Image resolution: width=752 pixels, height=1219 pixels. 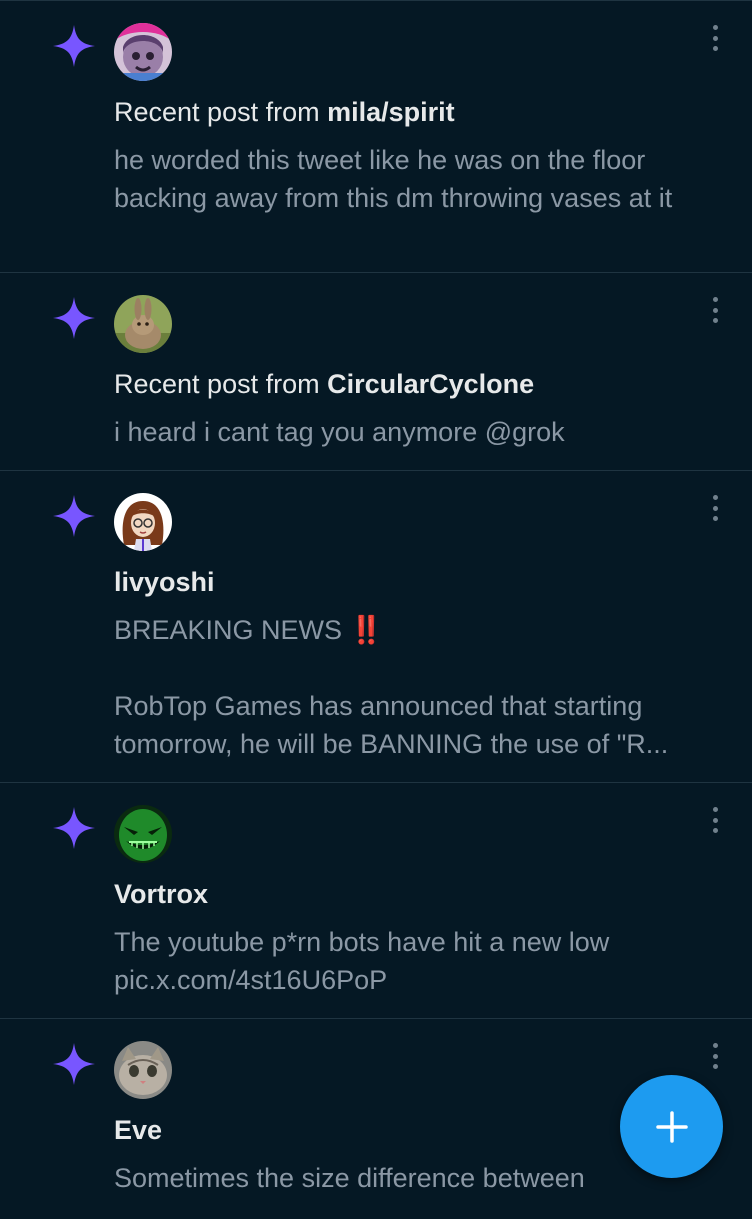 What do you see at coordinates (161, 894) in the screenshot?
I see `author-name: Vortrox` at bounding box center [161, 894].